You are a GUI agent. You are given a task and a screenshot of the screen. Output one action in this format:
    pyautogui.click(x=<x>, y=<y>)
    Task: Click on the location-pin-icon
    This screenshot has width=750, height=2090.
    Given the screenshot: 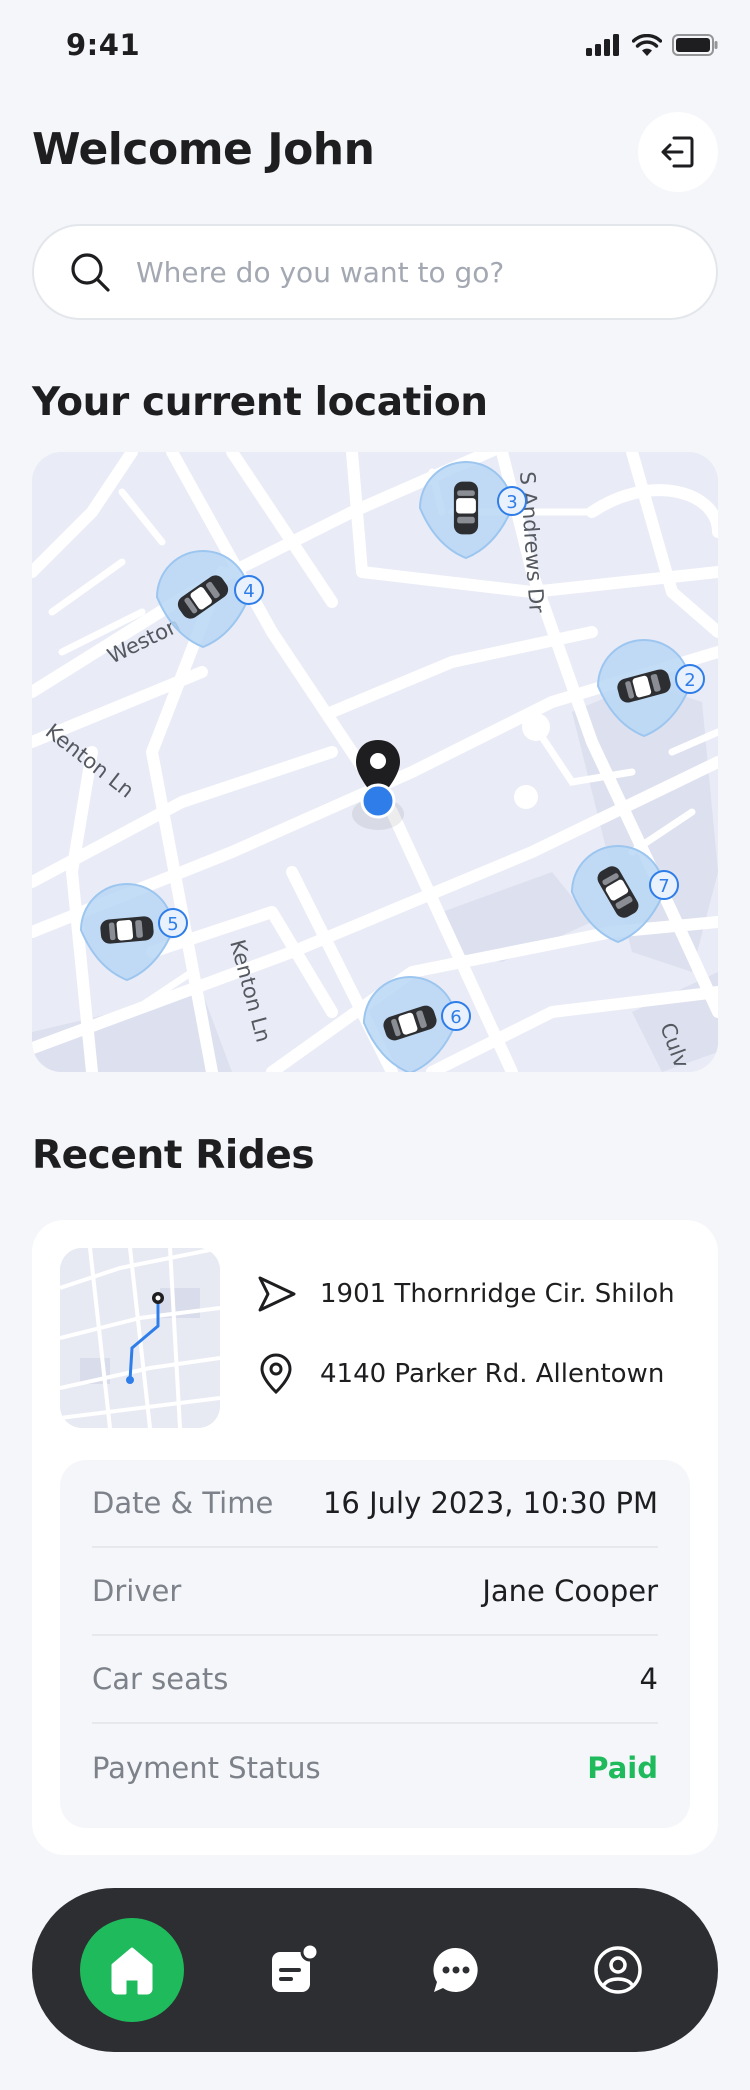 What is the action you would take?
    pyautogui.click(x=276, y=1374)
    